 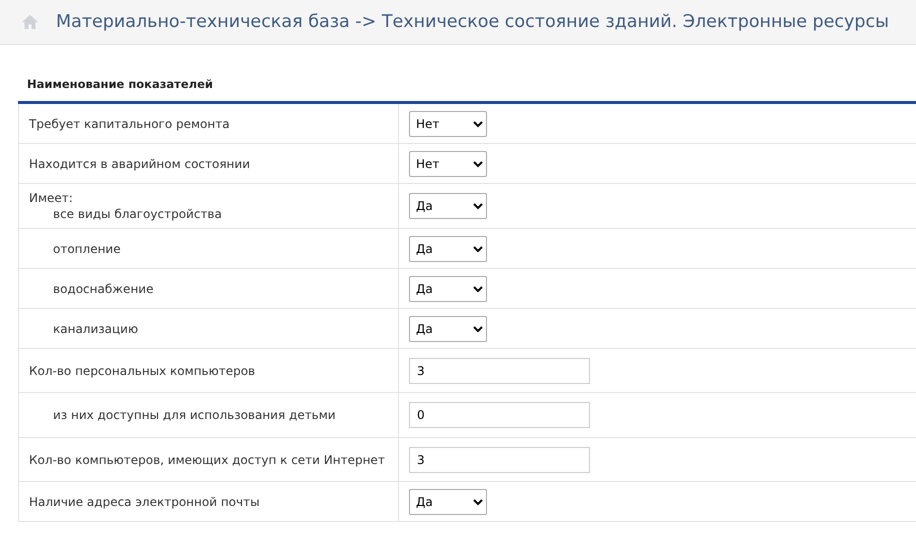 I want to click on row-label: канализацию, so click(x=96, y=328).